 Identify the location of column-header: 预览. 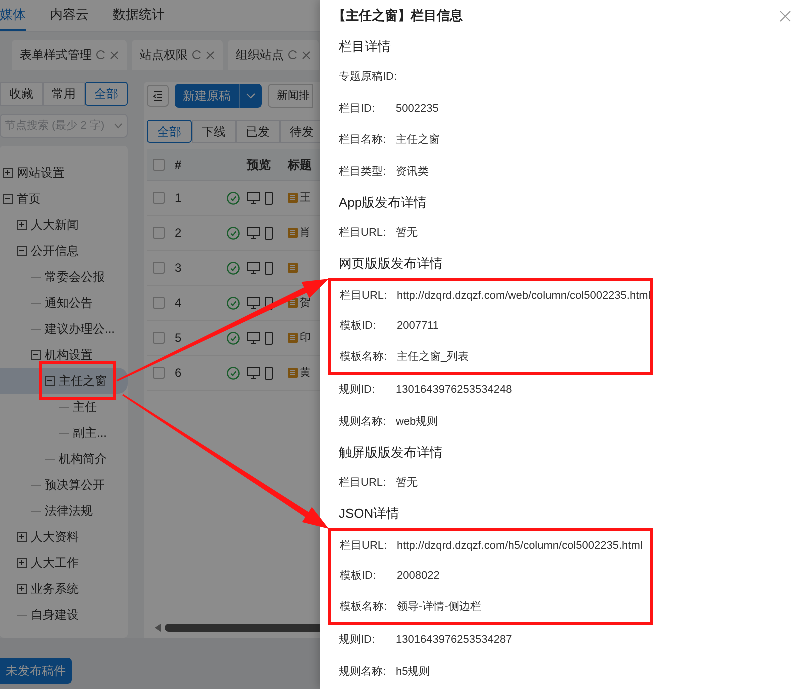
(259, 165).